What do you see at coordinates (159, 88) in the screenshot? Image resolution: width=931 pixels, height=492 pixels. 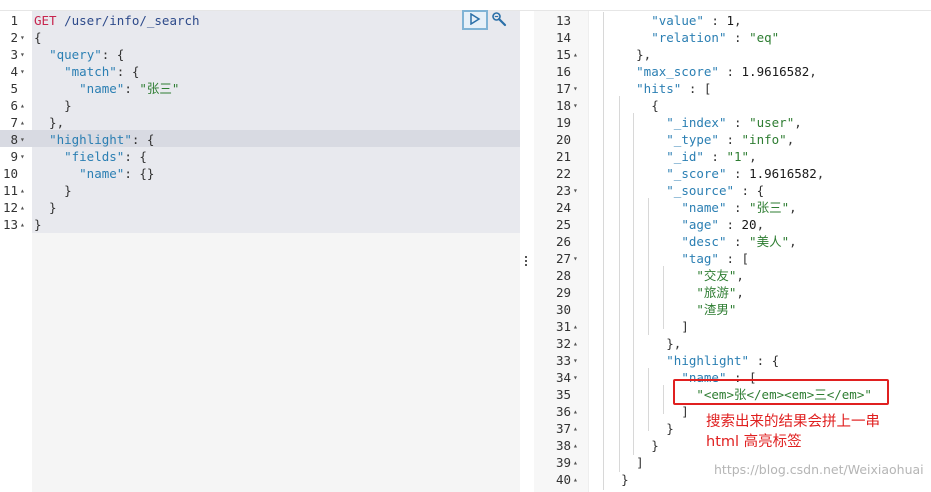 I see `request-token: "张三"` at bounding box center [159, 88].